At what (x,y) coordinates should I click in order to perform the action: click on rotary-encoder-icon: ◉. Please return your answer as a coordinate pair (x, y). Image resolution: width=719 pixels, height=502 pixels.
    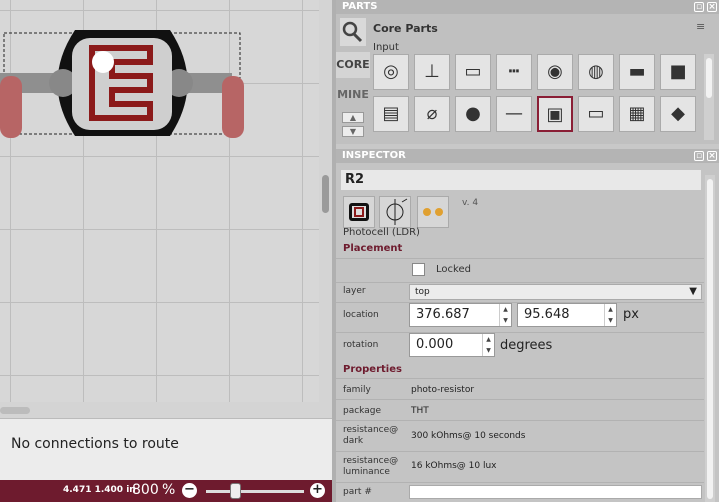
    Looking at the image, I should click on (555, 71).